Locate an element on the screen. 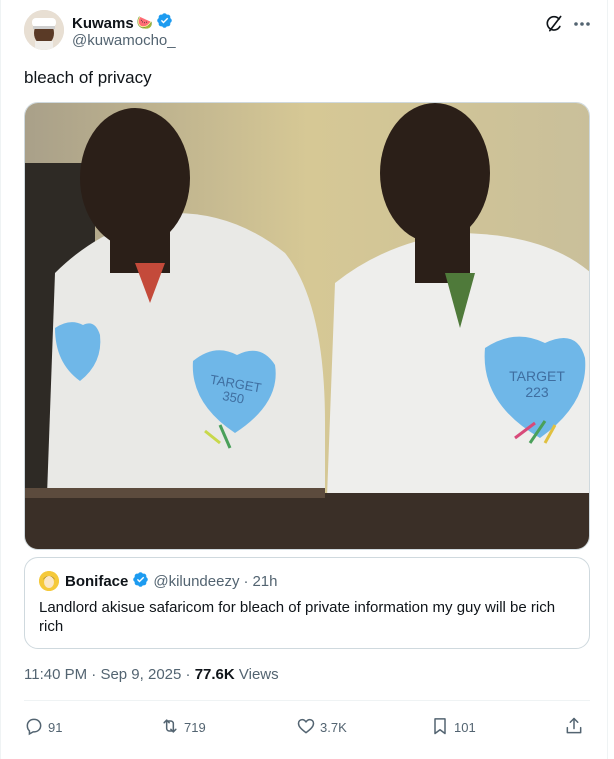 This screenshot has width=614, height=759. post-header: Kuwams 🍉 @kuwamocho_ is located at coordinates (307, 32).